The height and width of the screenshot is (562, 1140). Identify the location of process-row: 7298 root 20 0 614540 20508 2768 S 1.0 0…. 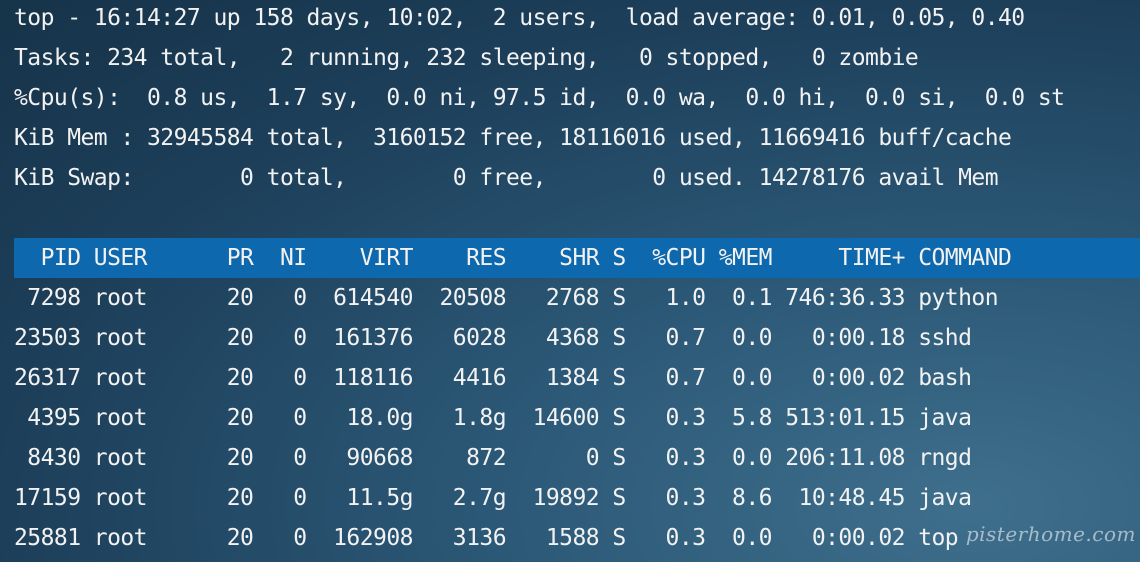
(506, 298).